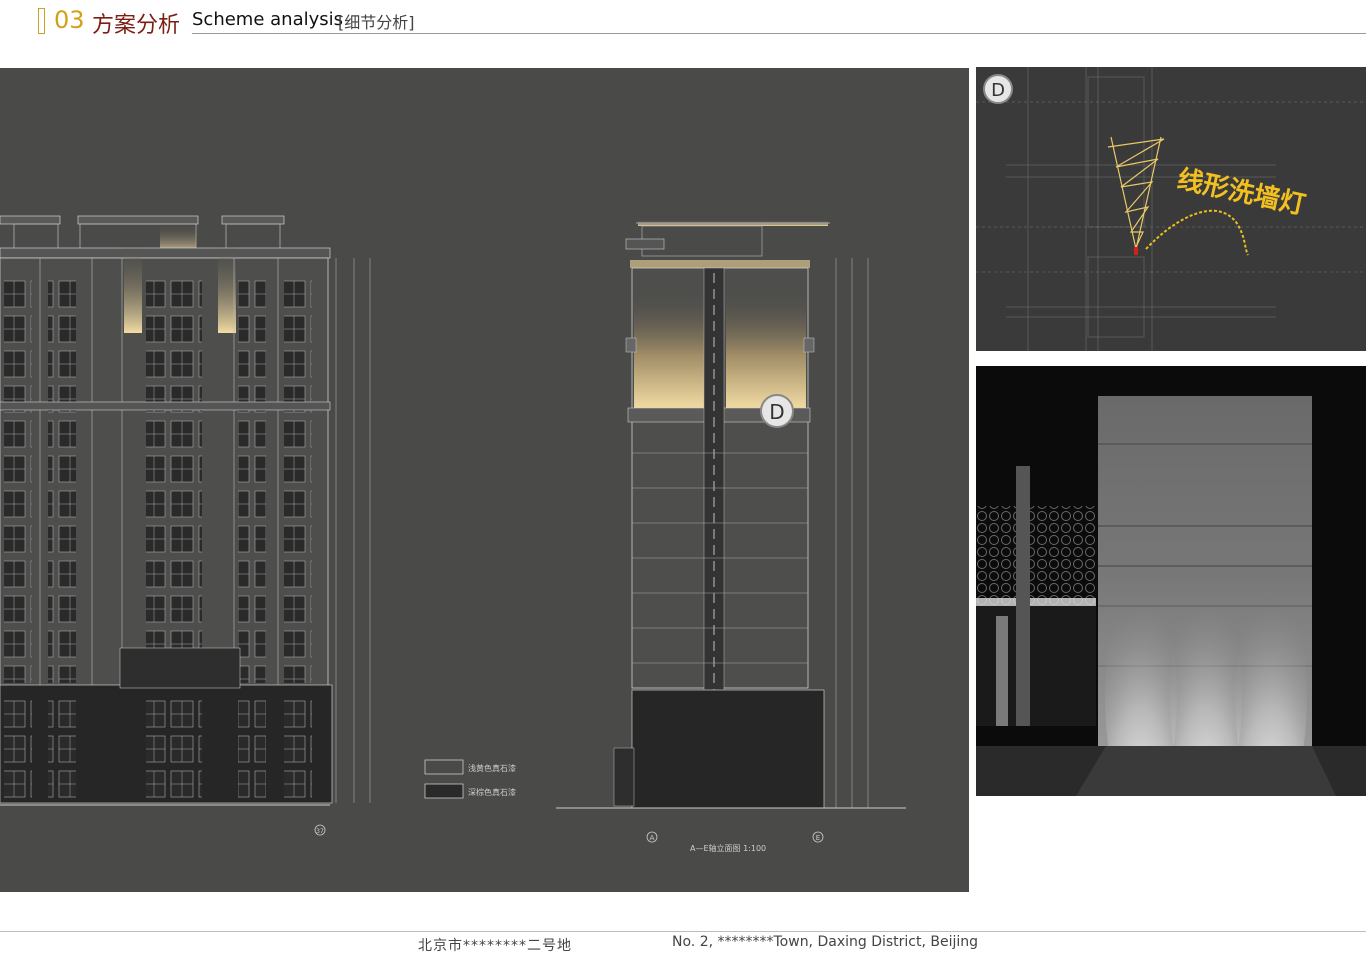 The height and width of the screenshot is (966, 1366). Describe the element at coordinates (492, 768) in the screenshot. I see `legend-label-light: 浅黄色真石漆` at that location.